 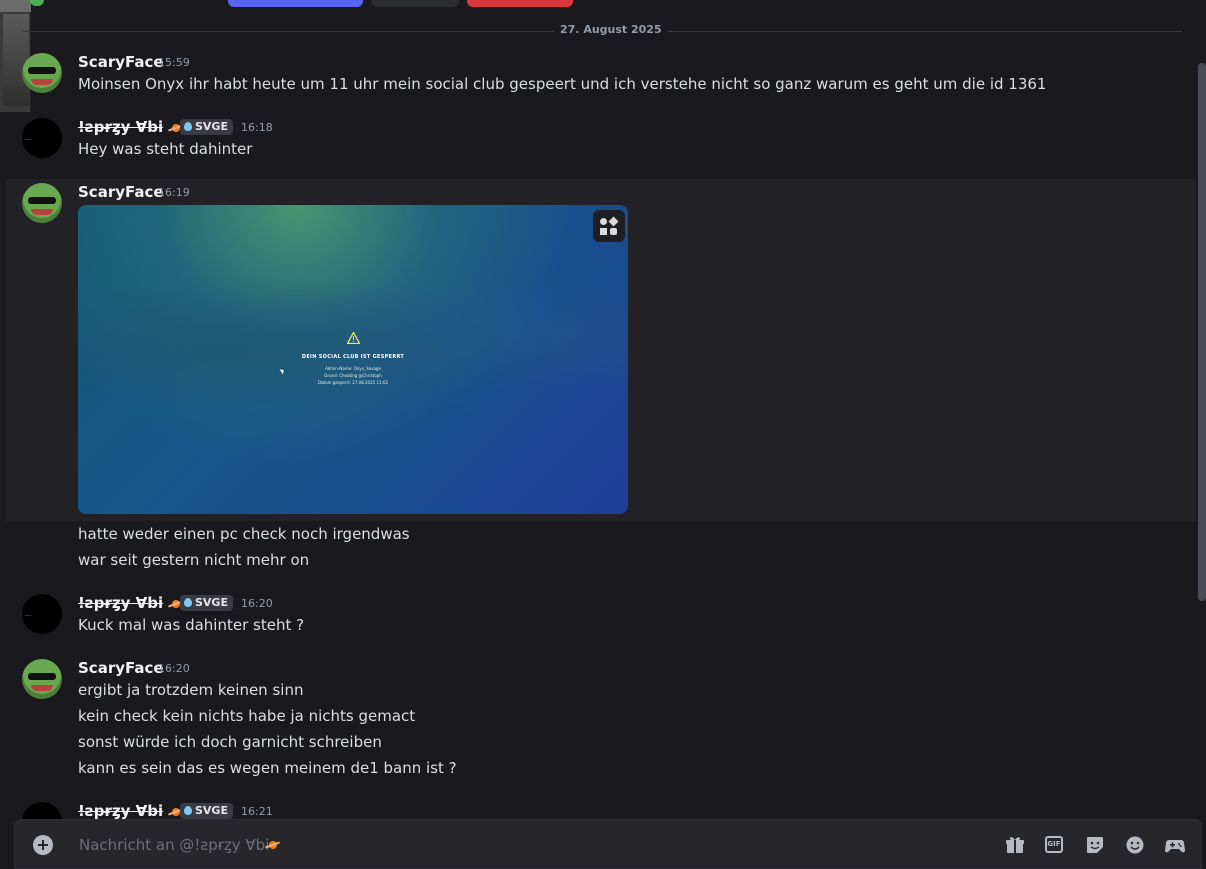 I want to click on window-thumbnail, so click(x=22, y=56).